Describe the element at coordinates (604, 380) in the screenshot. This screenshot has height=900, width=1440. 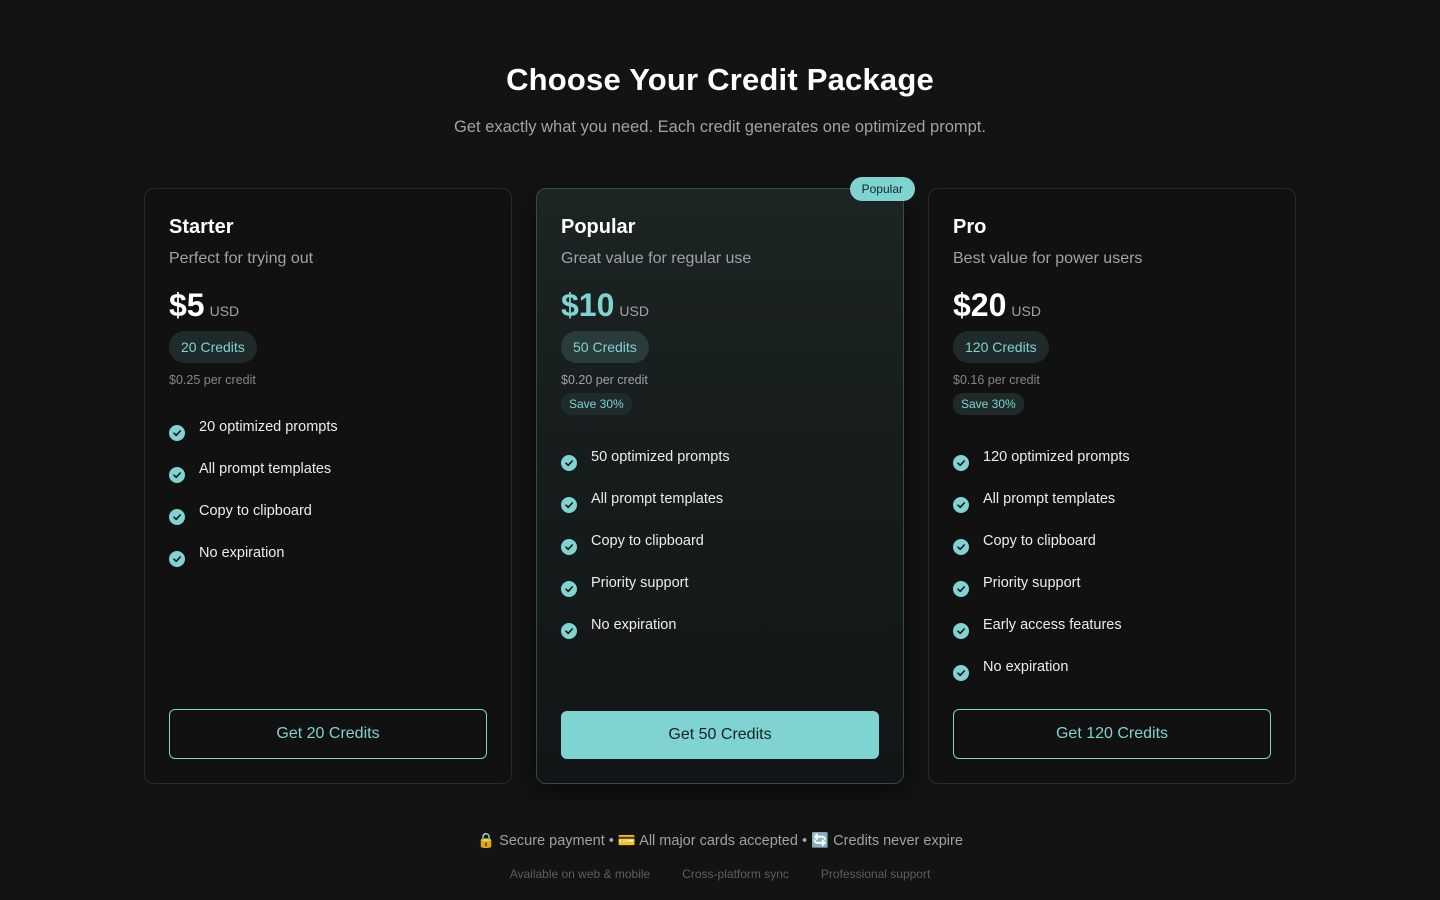
I see `per-credit-price: $0.20 per credit` at that location.